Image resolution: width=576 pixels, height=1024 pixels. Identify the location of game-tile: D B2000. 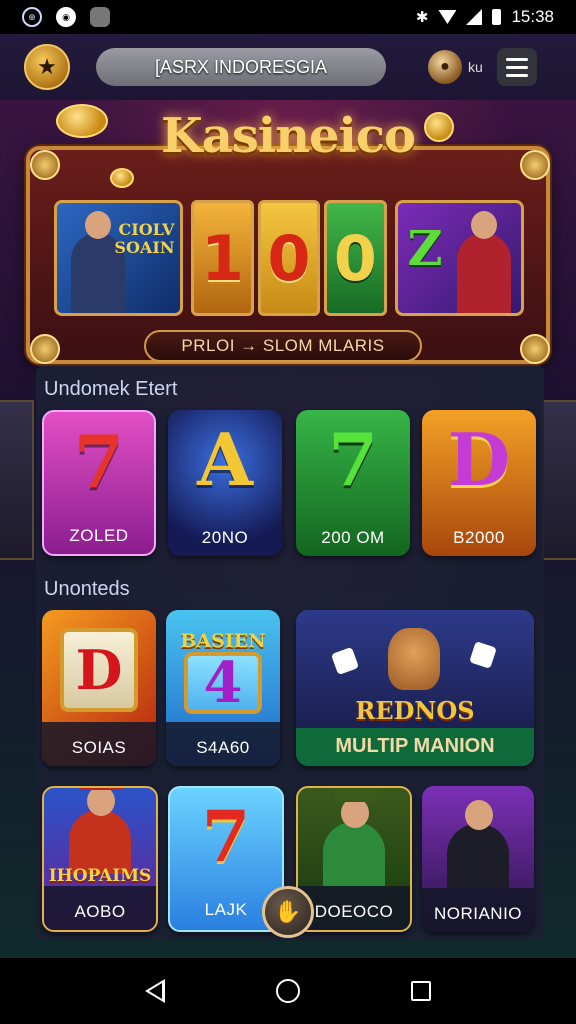
(479, 483).